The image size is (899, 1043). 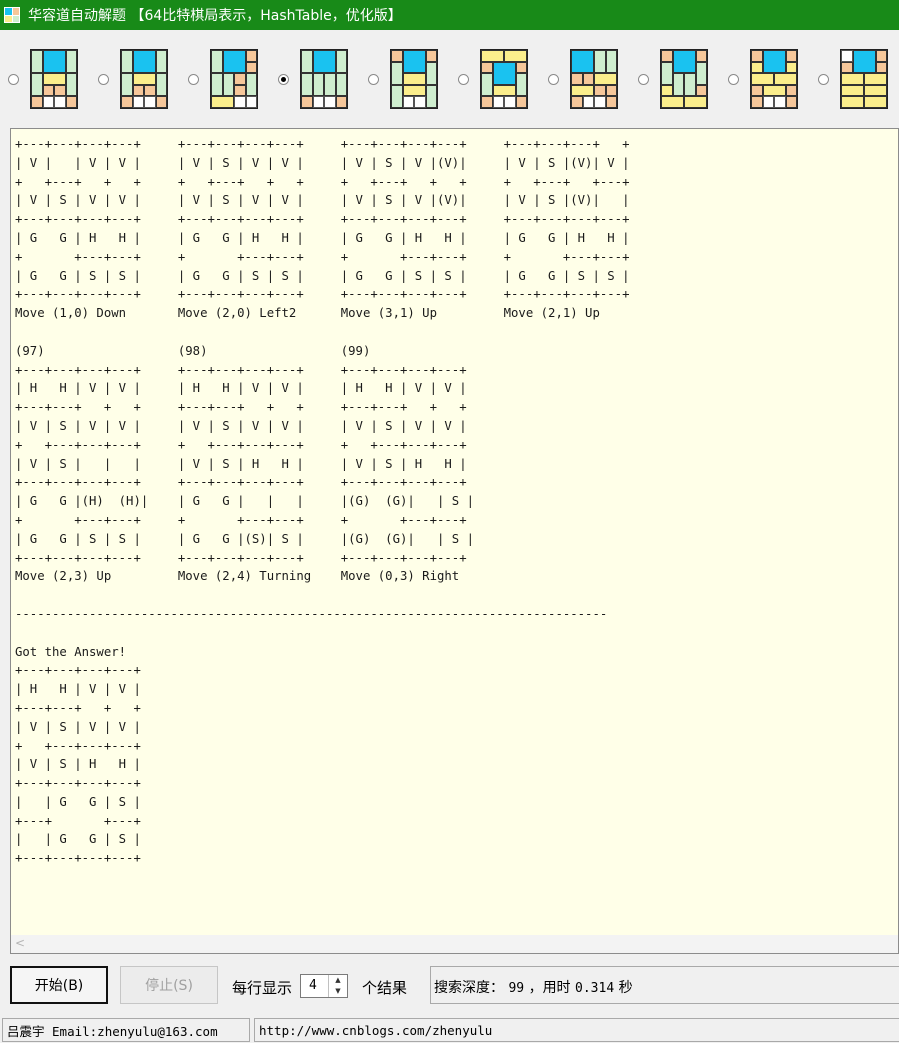 What do you see at coordinates (576, 1030) in the screenshot?
I see `author-url: http://www.cnblogs.com/zhenyulu` at bounding box center [576, 1030].